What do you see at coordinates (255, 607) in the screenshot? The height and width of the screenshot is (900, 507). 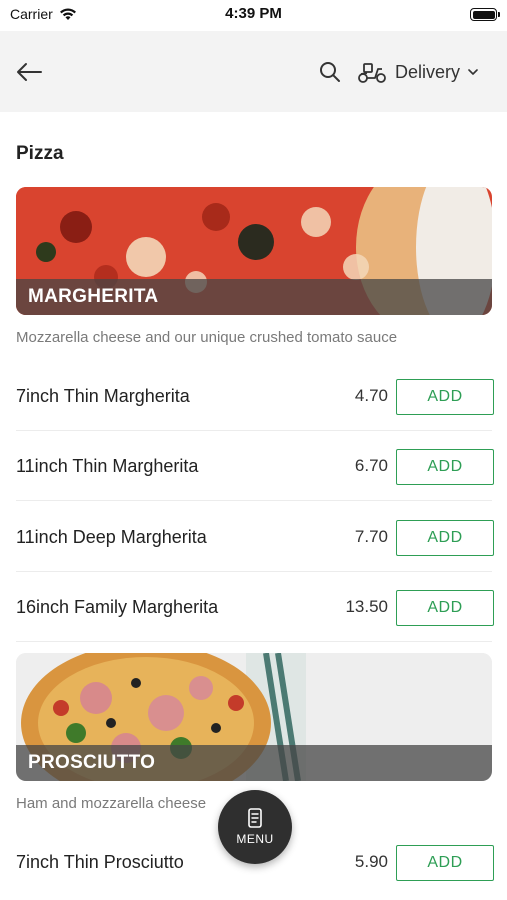 I see `menu-item-row: 16inch Family Margherita 13.50 ADD` at bounding box center [255, 607].